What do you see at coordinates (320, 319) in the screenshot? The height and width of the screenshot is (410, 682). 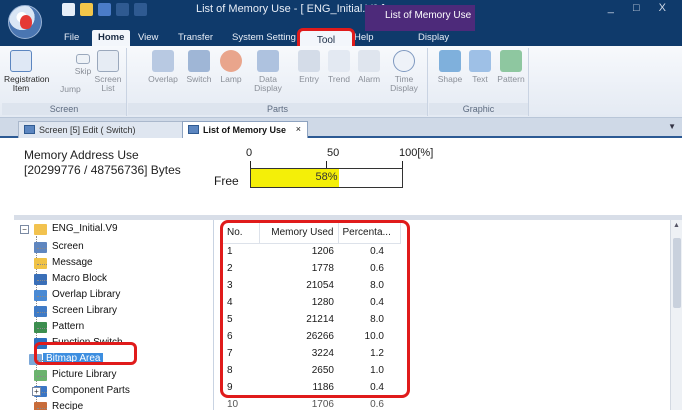 I see `table-cell-memory-used: 21214` at bounding box center [320, 319].